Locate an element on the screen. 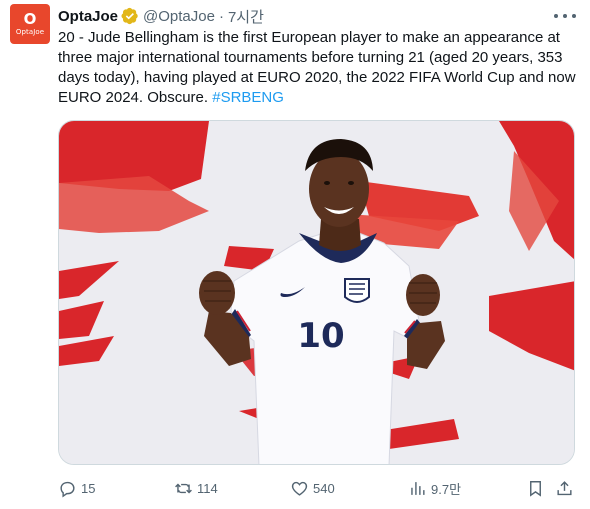 The height and width of the screenshot is (509, 590). view-count: 9.7만 is located at coordinates (446, 489).